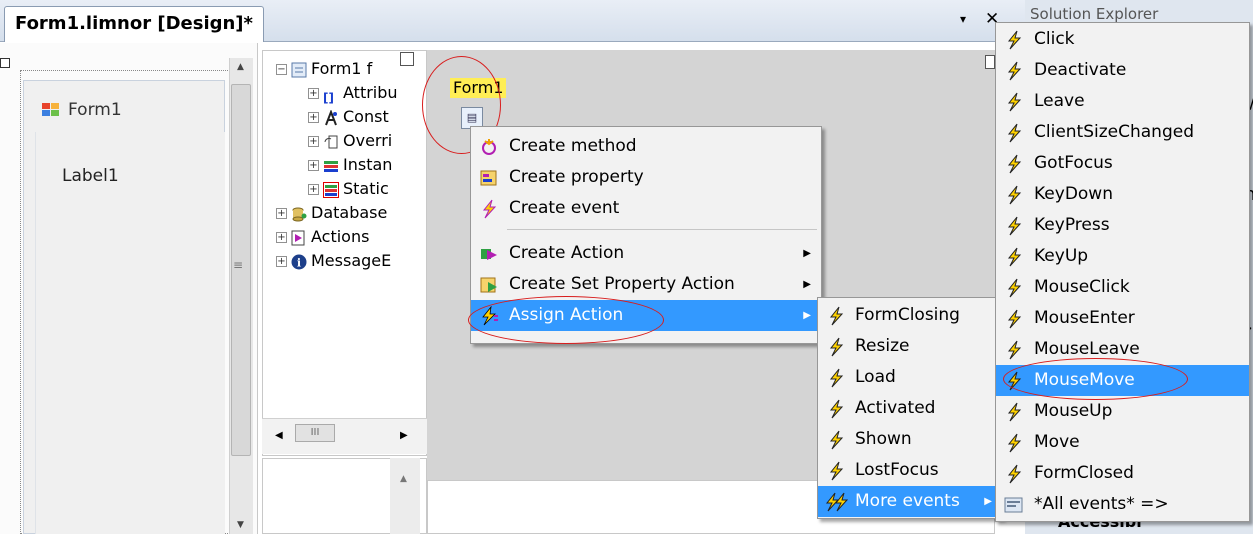 This screenshot has height=534, width=1253. What do you see at coordinates (1073, 194) in the screenshot?
I see `menu-item-label: KeyDown` at bounding box center [1073, 194].